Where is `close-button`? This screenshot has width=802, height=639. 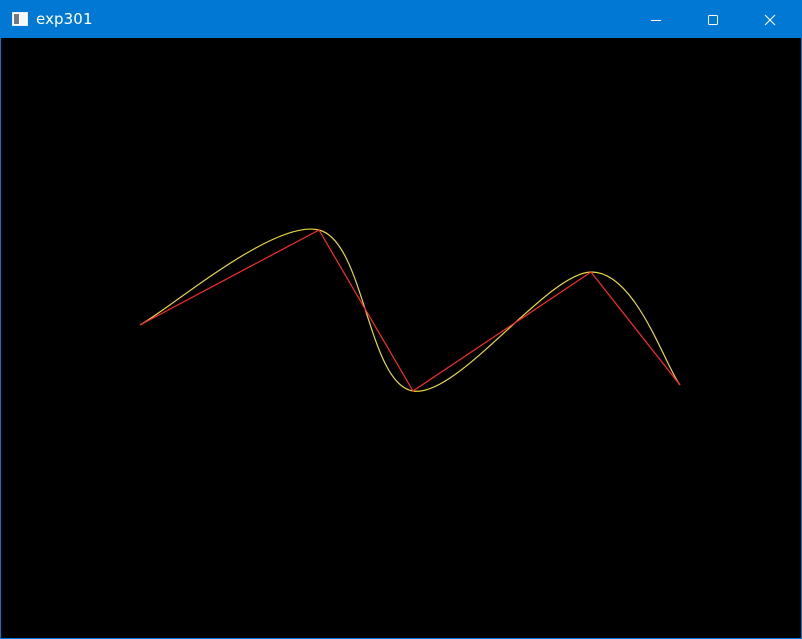
close-button is located at coordinates (770, 19).